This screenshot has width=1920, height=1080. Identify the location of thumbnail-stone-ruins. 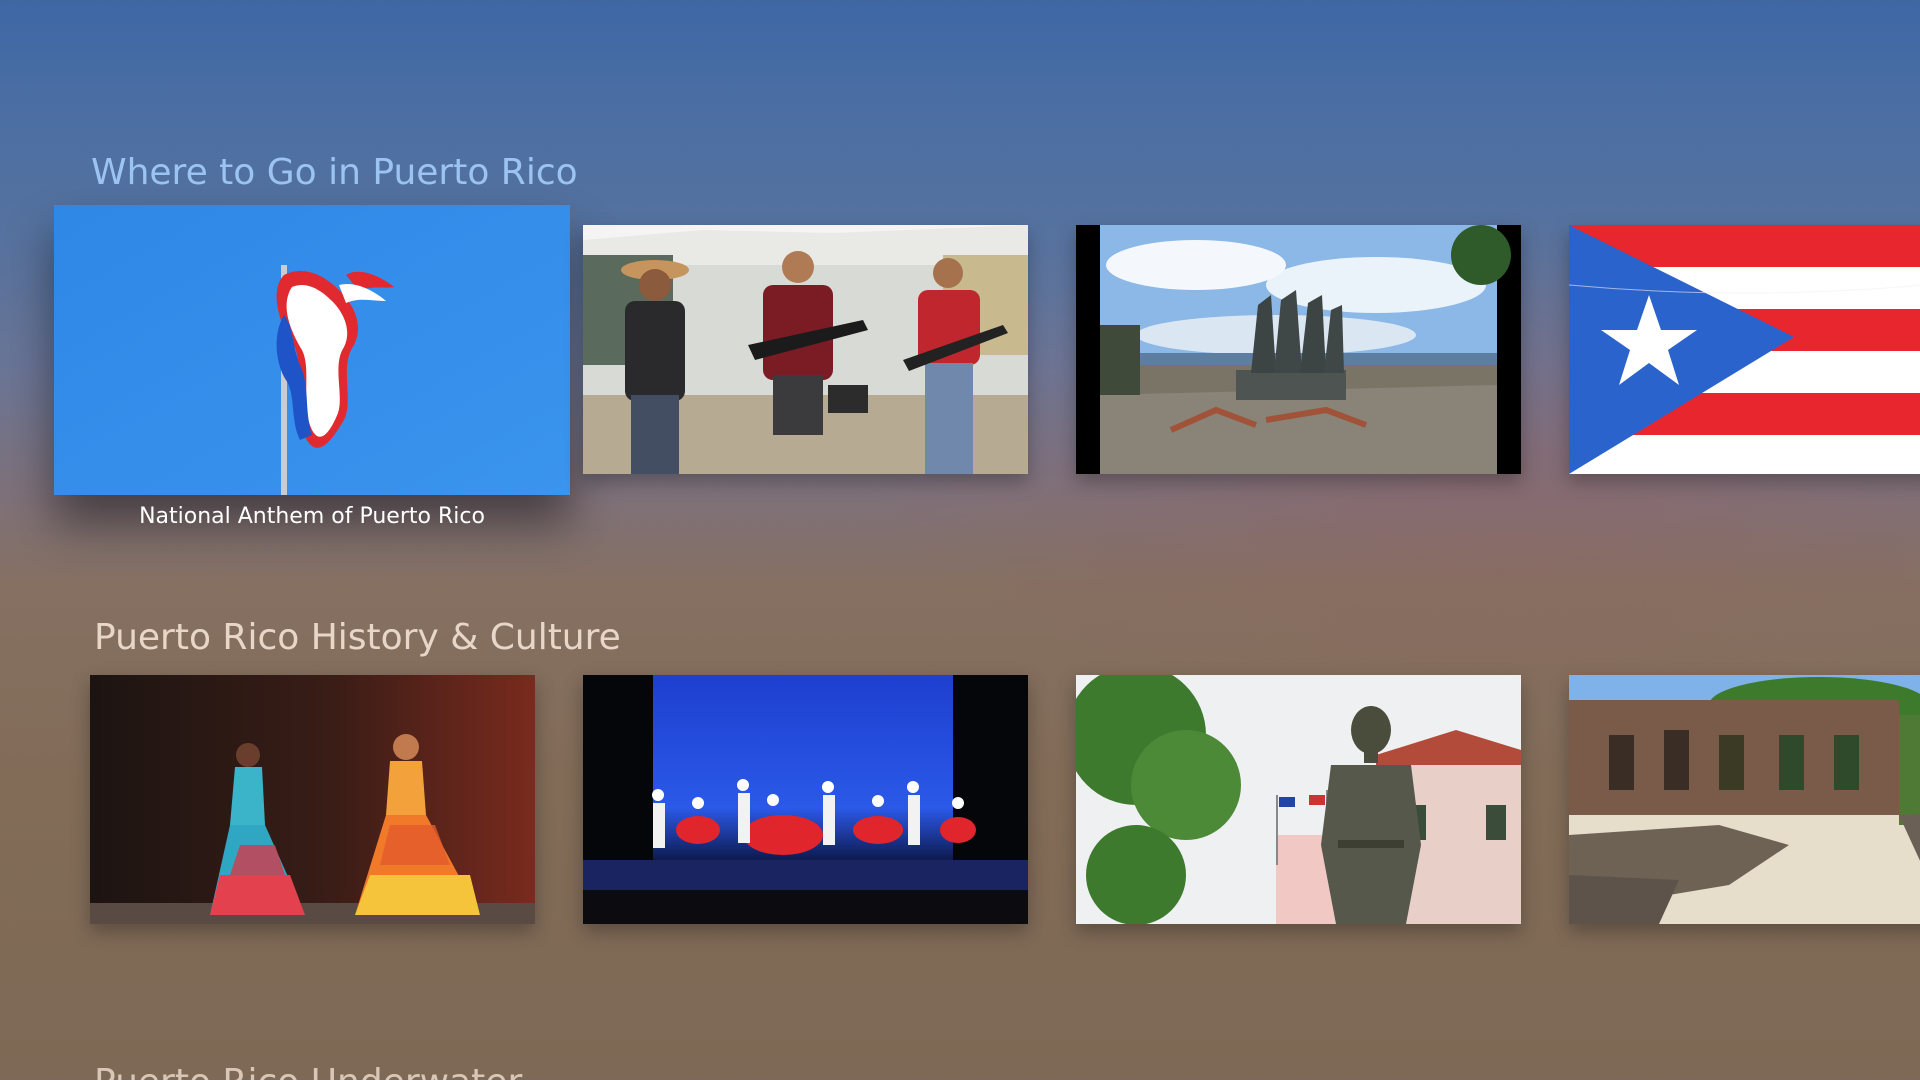
(1744, 799).